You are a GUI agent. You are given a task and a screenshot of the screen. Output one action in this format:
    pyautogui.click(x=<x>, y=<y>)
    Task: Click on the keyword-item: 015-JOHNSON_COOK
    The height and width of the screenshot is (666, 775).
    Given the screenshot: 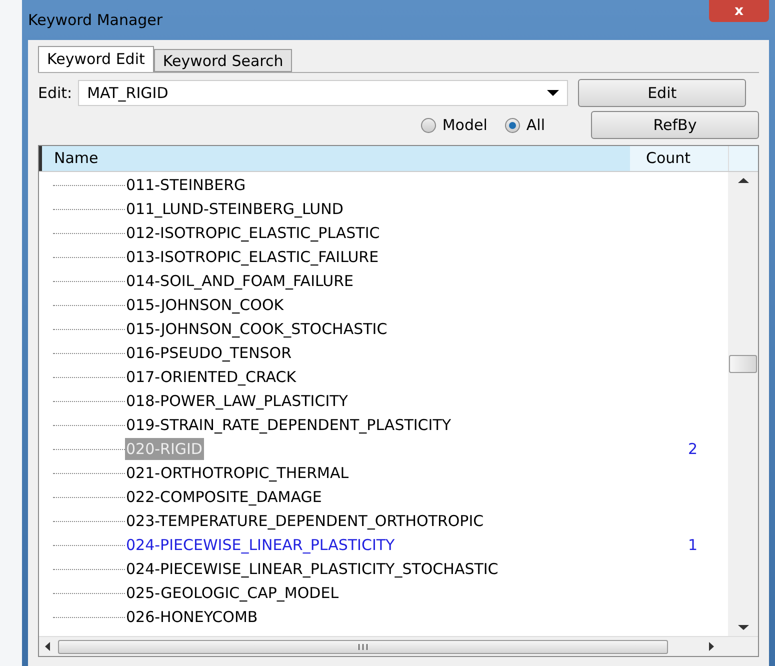 What is the action you would take?
    pyautogui.click(x=205, y=305)
    